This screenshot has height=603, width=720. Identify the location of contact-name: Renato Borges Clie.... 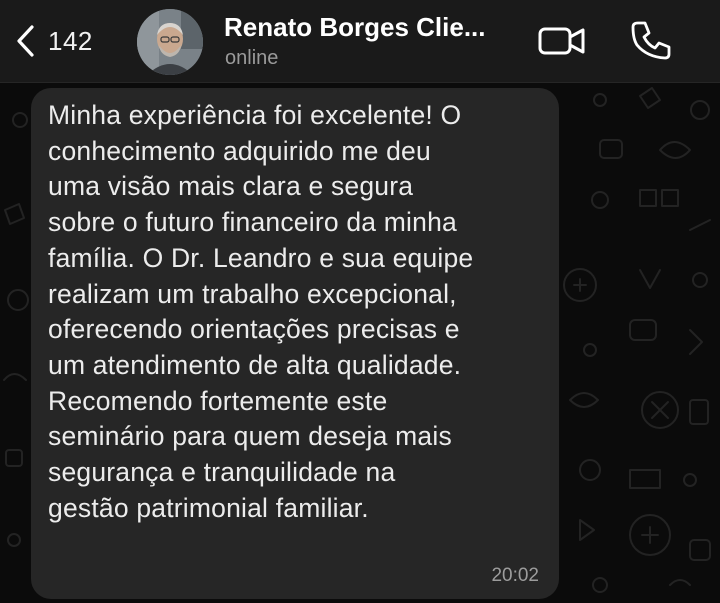
(372, 27).